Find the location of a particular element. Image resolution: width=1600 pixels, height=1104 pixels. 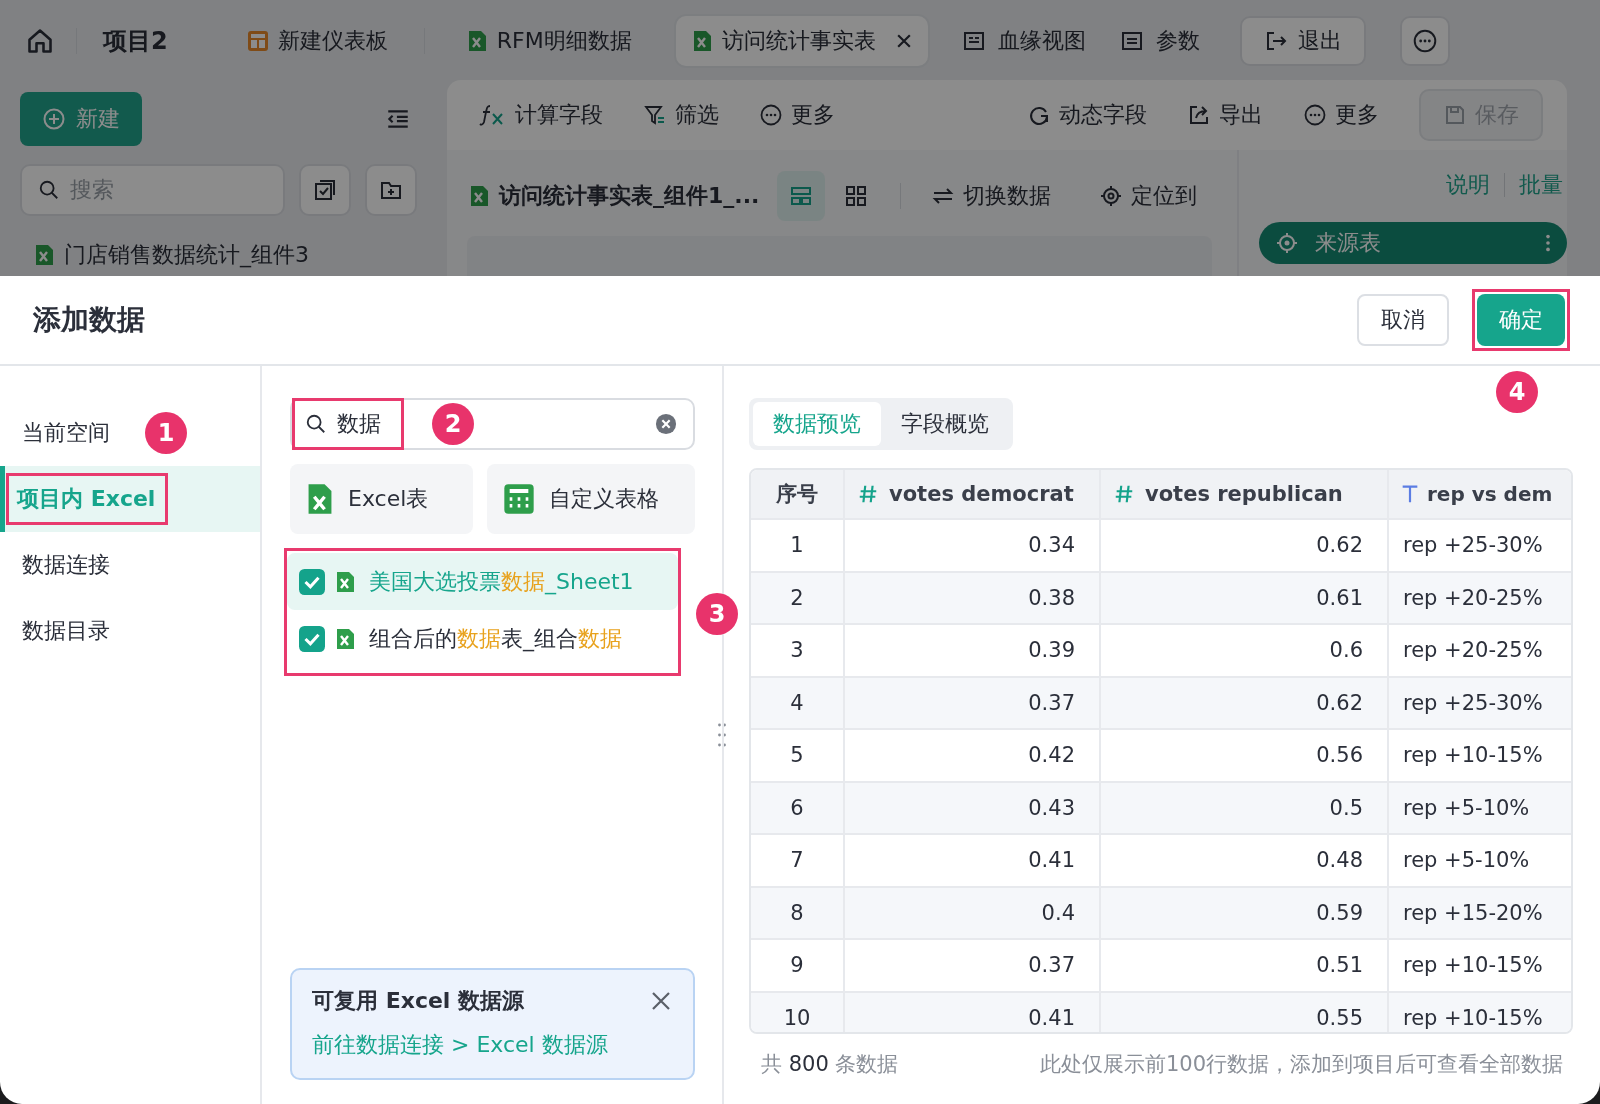

toolbar-label: 定位到 is located at coordinates (1164, 196).